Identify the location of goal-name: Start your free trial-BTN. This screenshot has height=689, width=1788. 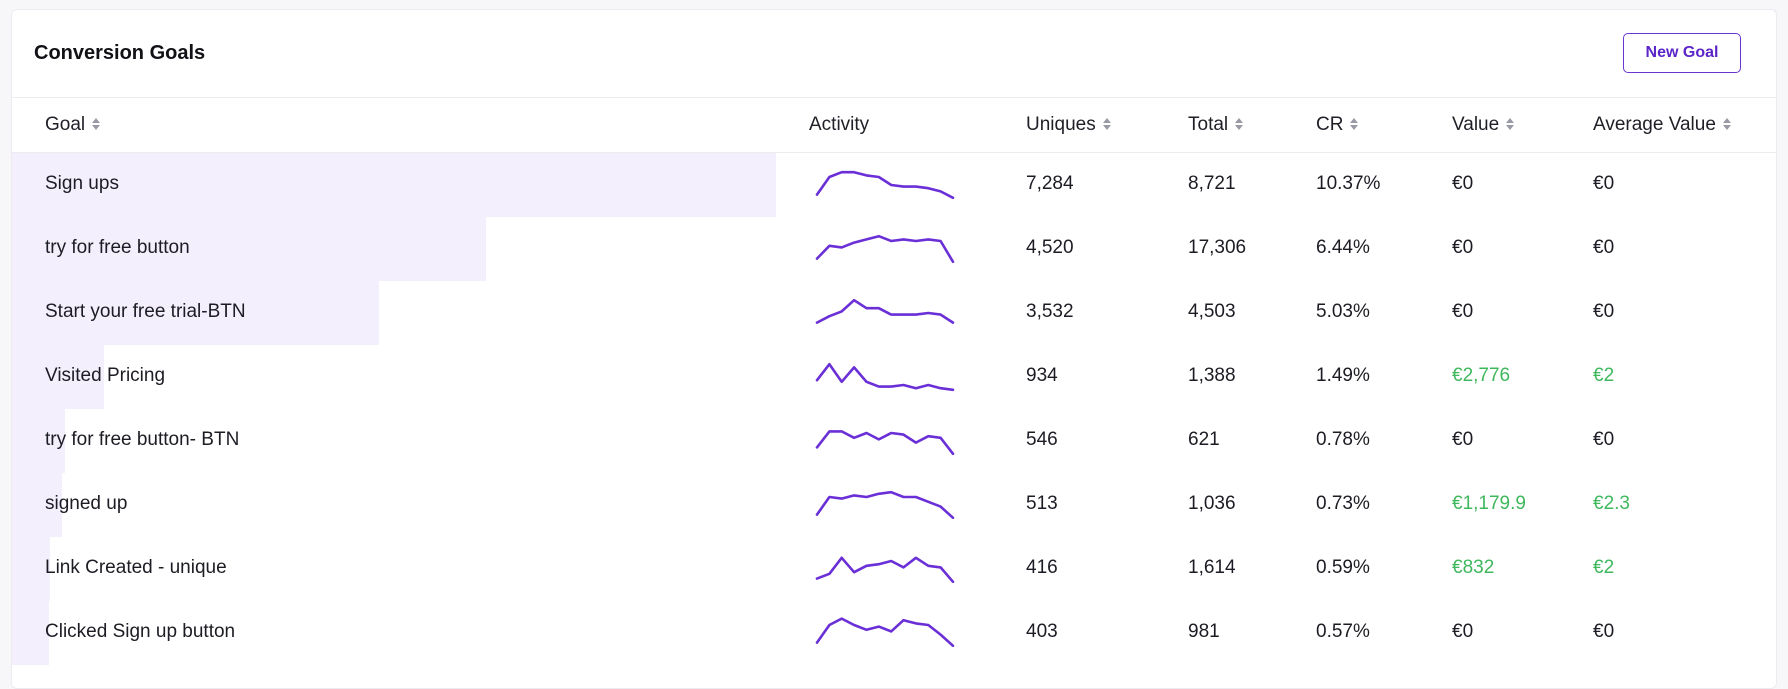
(145, 312).